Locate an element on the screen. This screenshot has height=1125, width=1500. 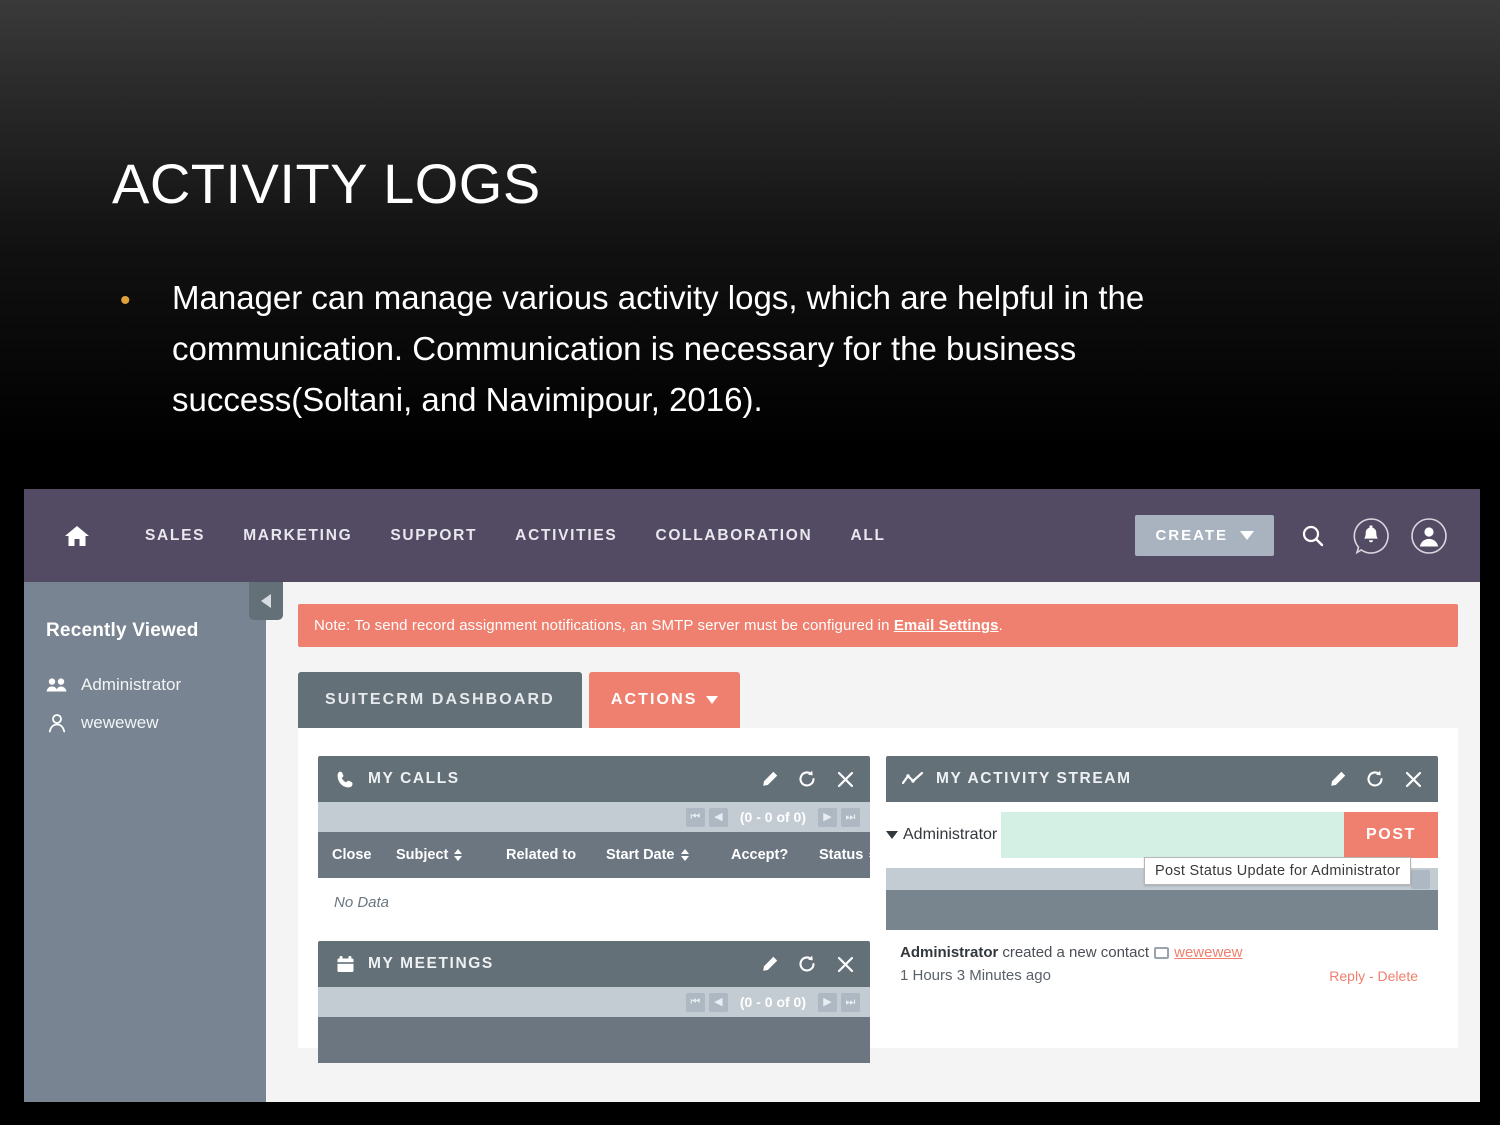
activity-entry-target-link: wewewew is located at coordinates (1208, 952).